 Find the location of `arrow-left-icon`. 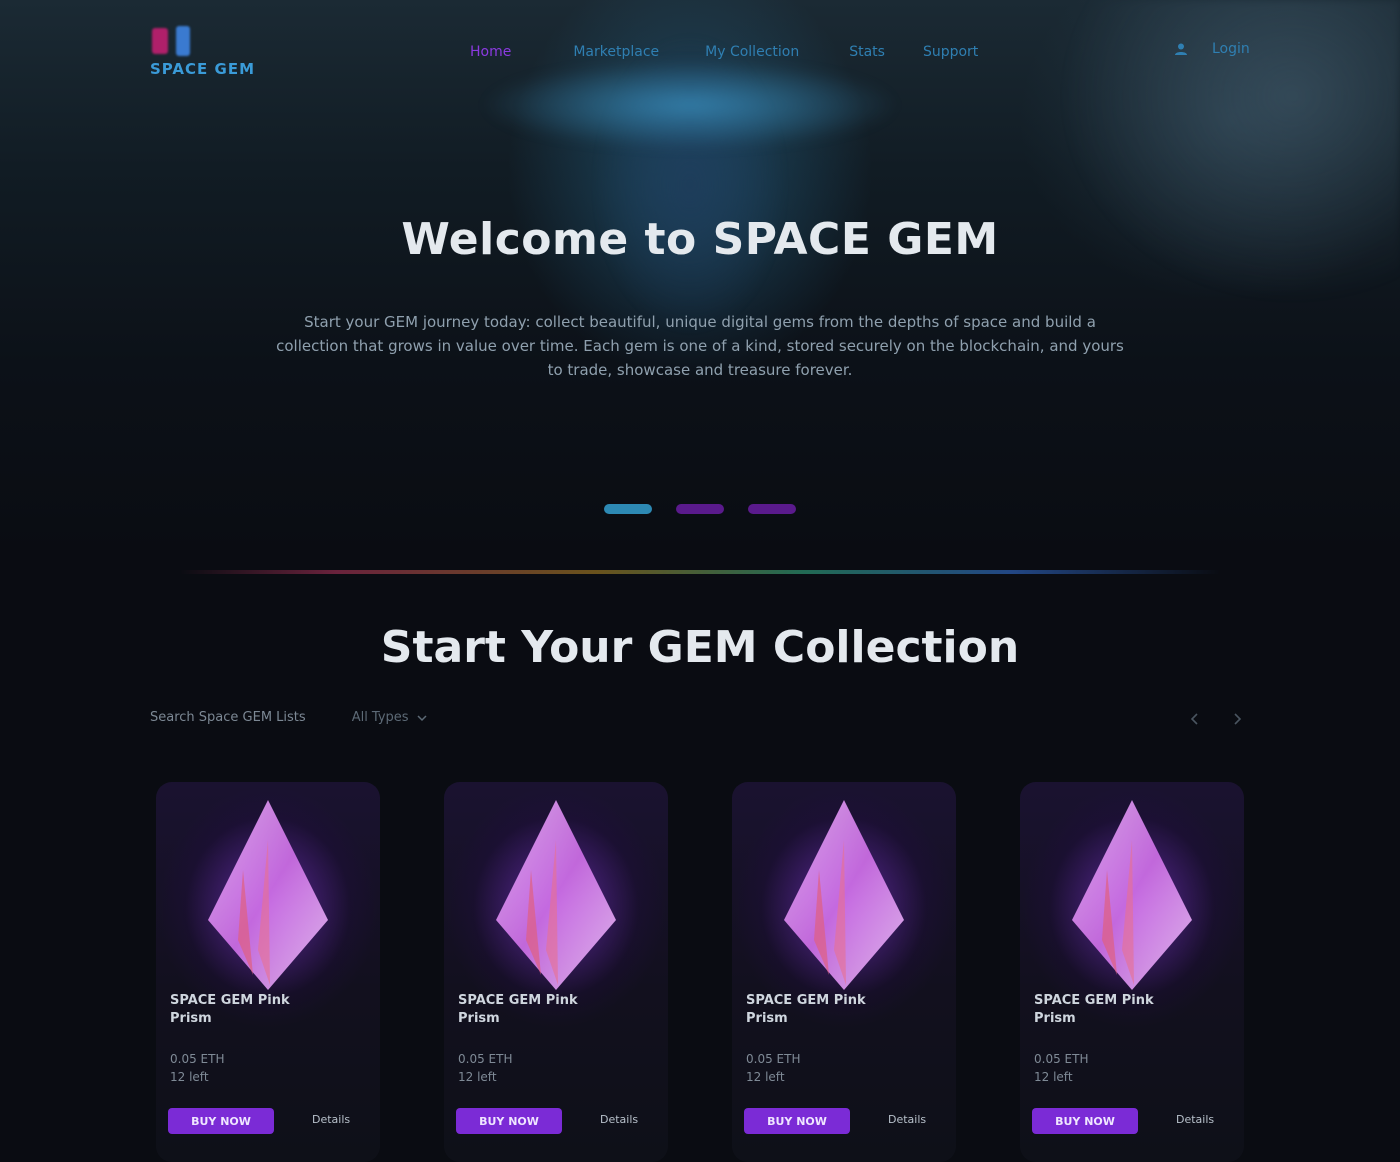

arrow-left-icon is located at coordinates (1195, 719).